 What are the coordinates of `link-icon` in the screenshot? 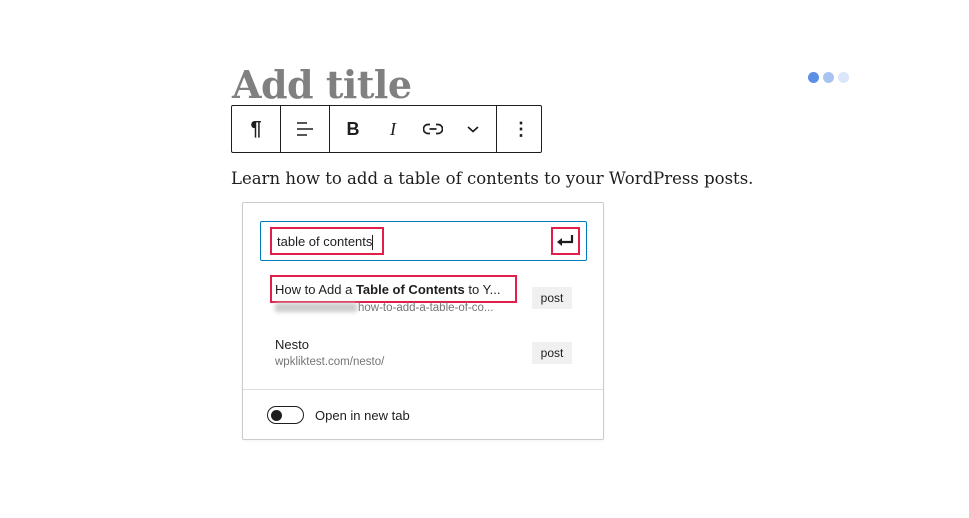 It's located at (433, 129).